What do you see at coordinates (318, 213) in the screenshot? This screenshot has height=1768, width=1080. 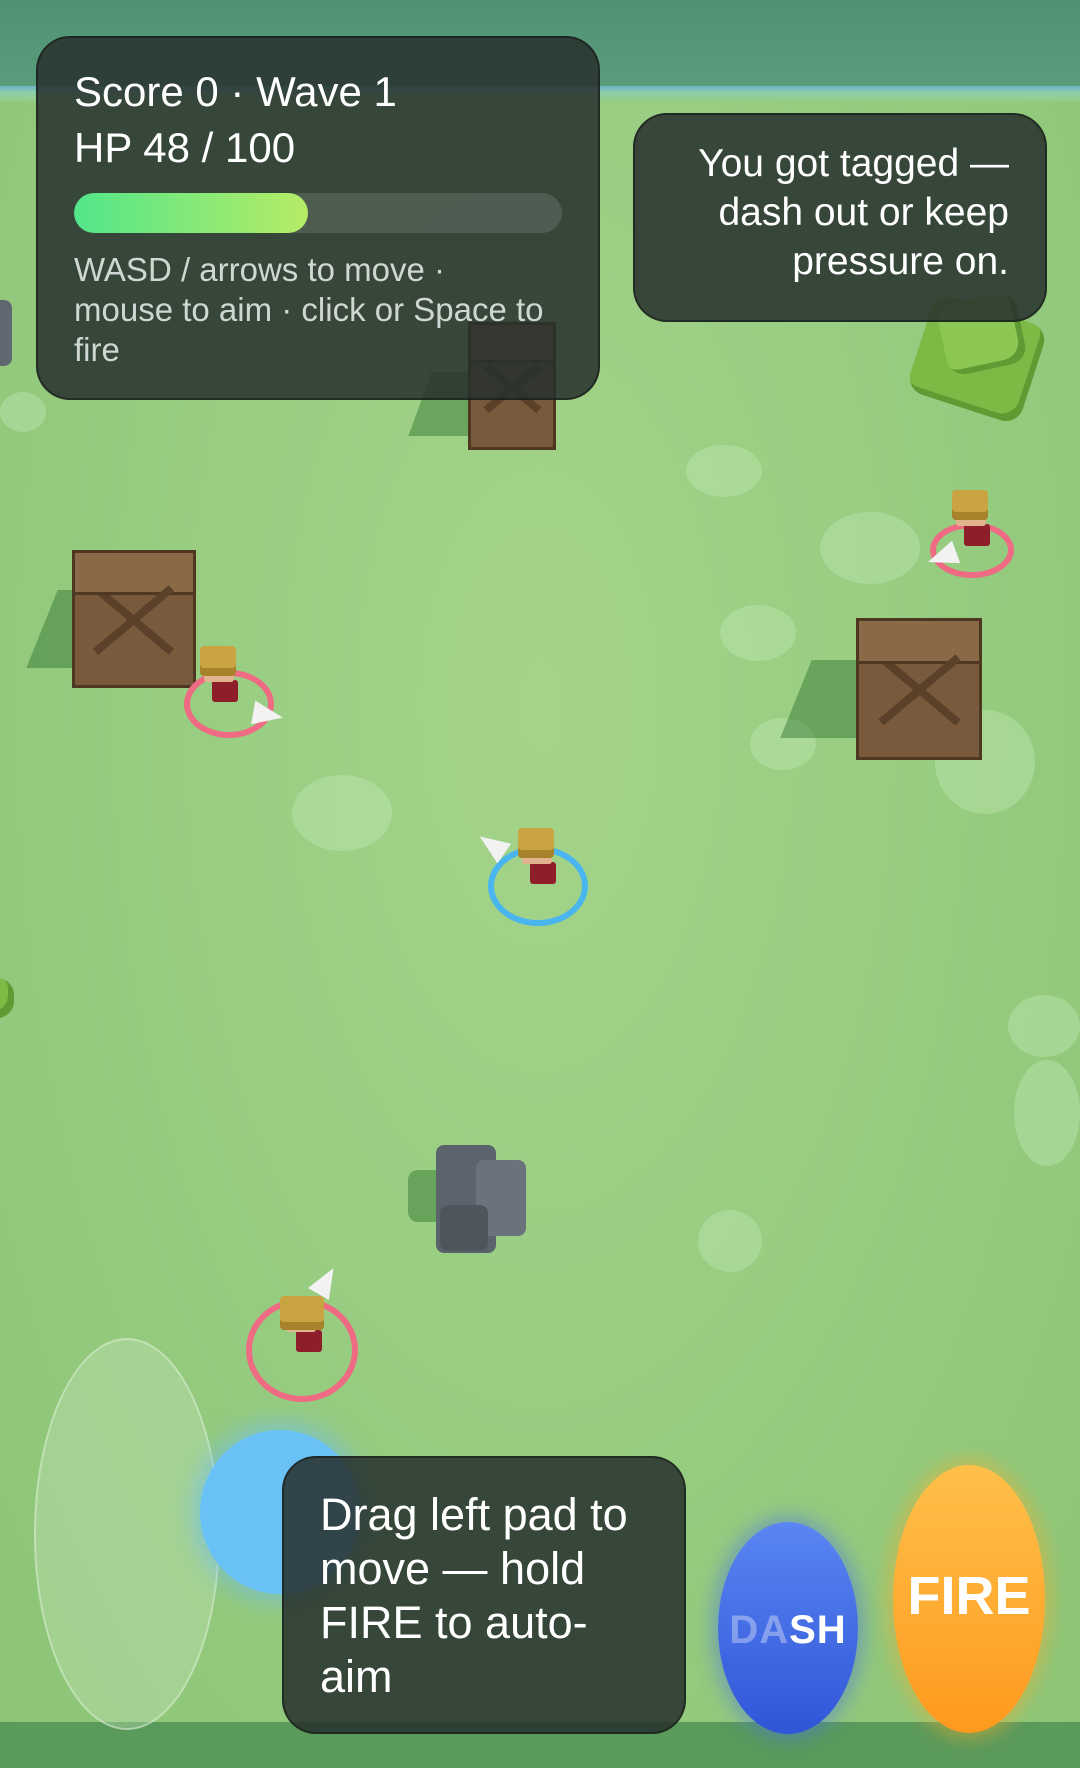 I see `hp-bar` at bounding box center [318, 213].